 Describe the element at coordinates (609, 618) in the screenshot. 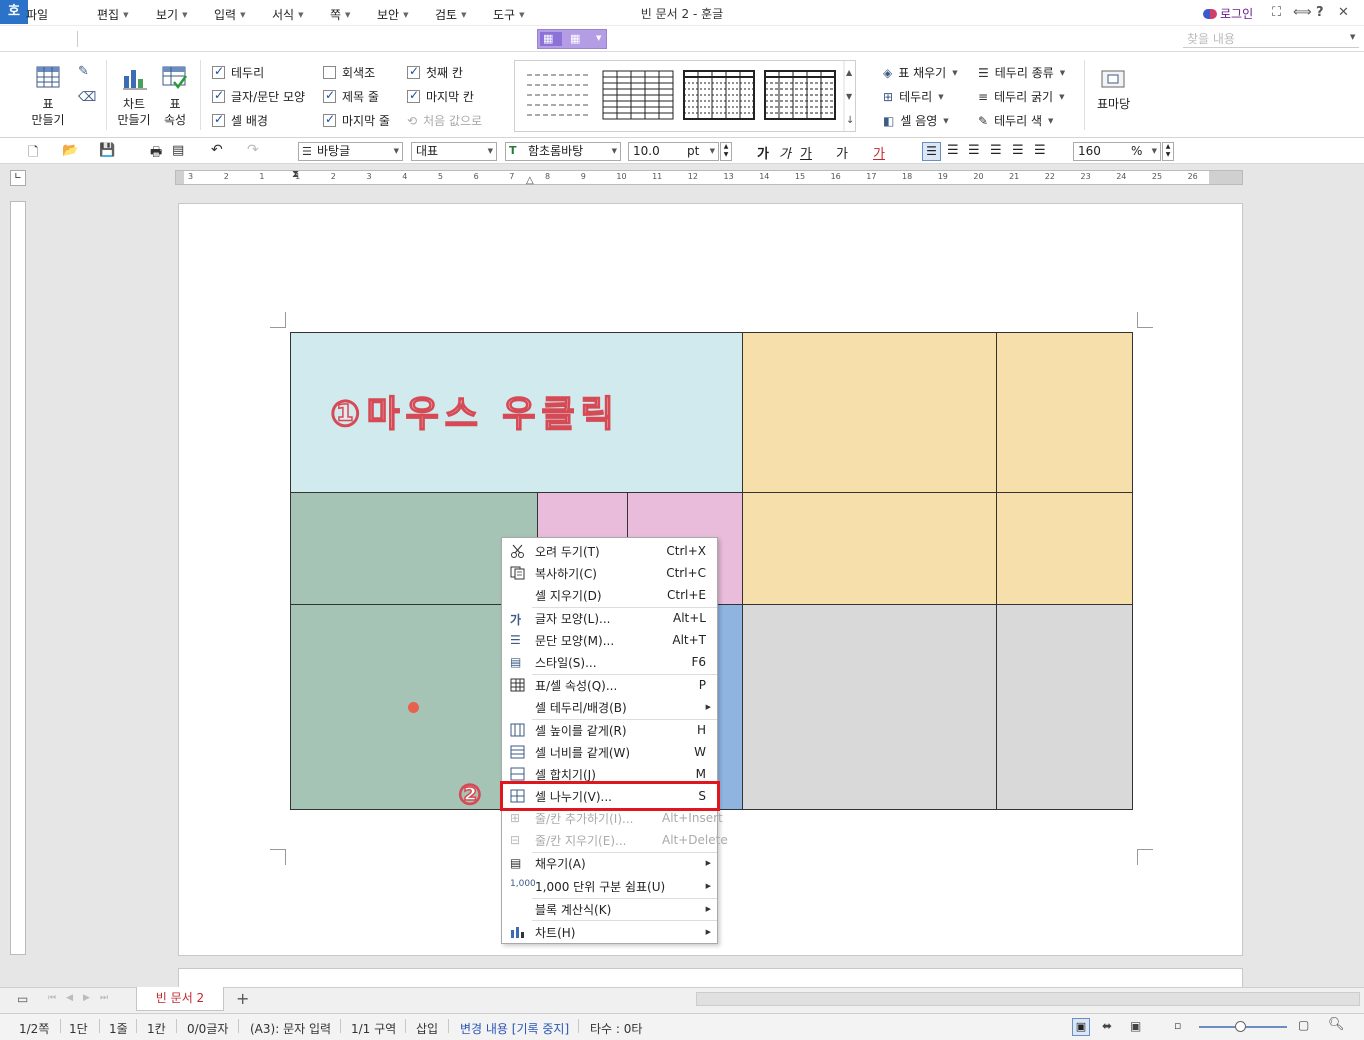

I see `menu-item-char-shape: 가 글자 모양(L)... Alt+L` at that location.